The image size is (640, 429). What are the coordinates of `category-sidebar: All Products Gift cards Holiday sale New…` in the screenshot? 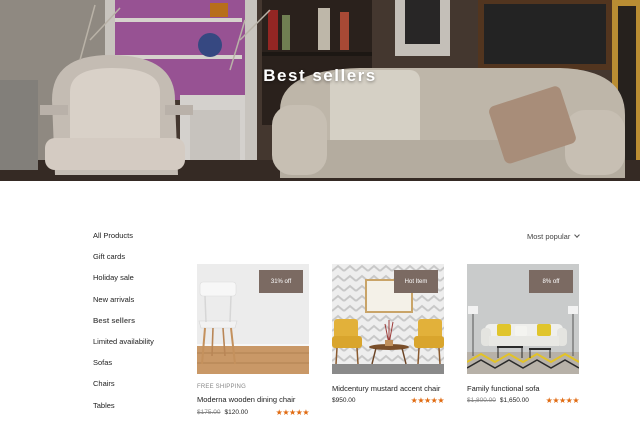 It's located at (143, 321).